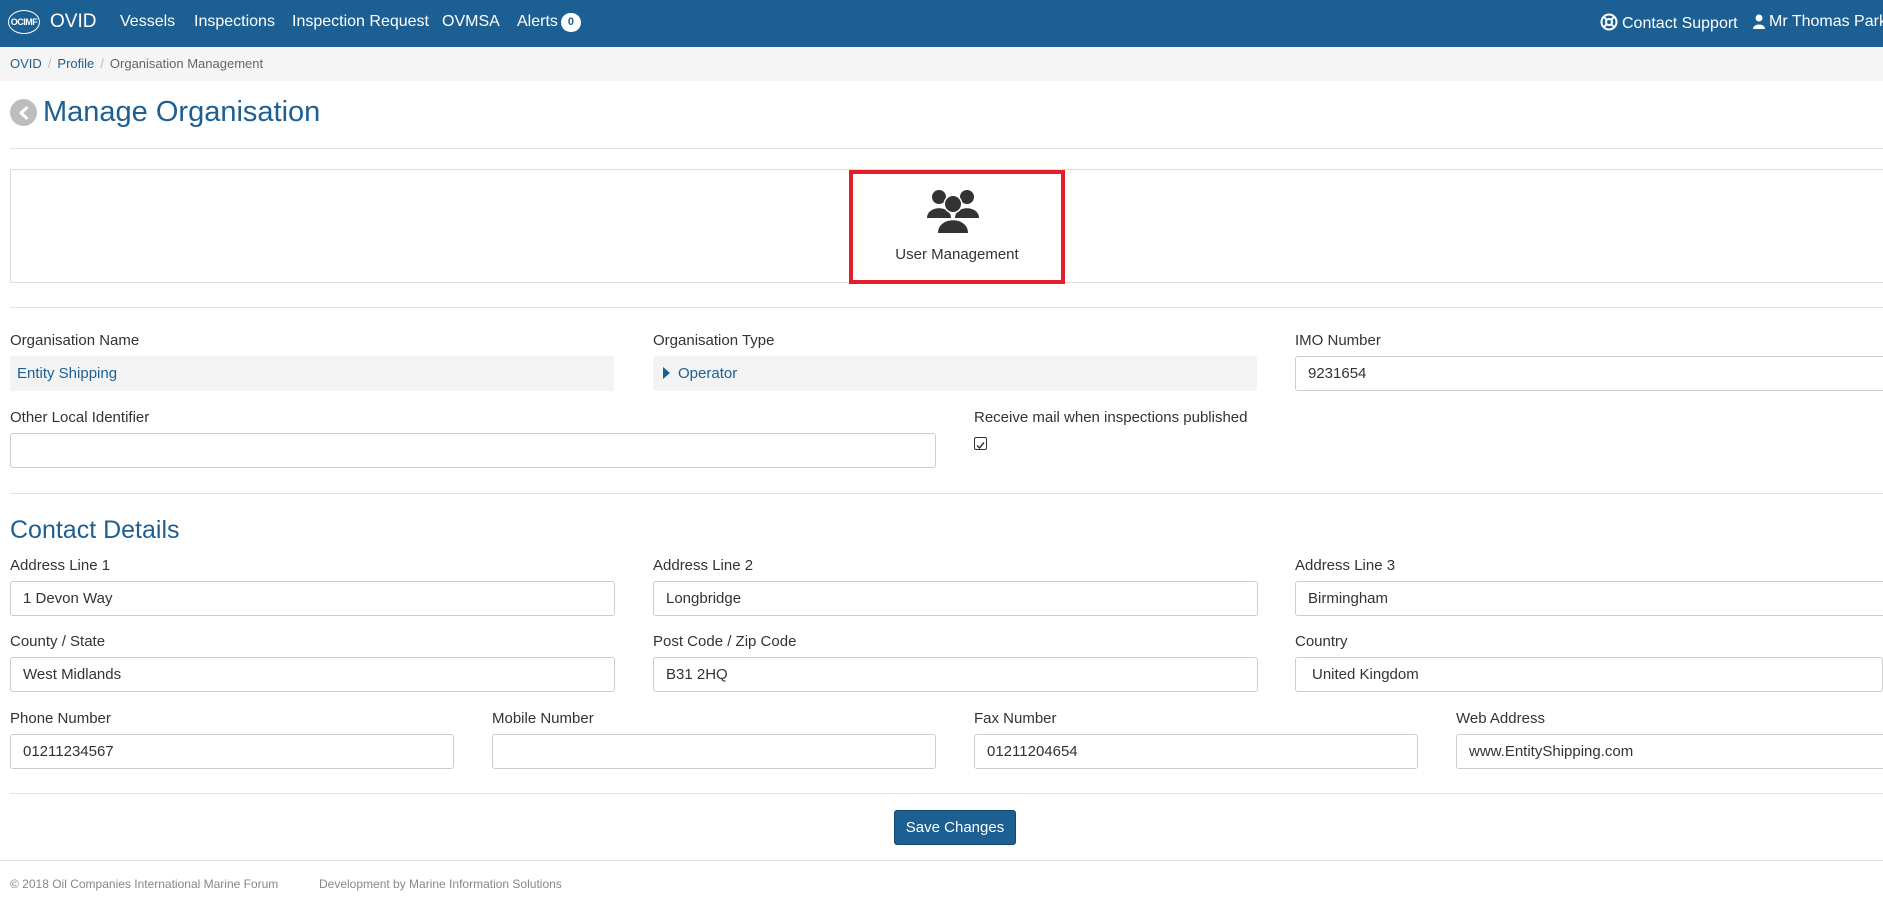  I want to click on country-label: Country, so click(1321, 641).